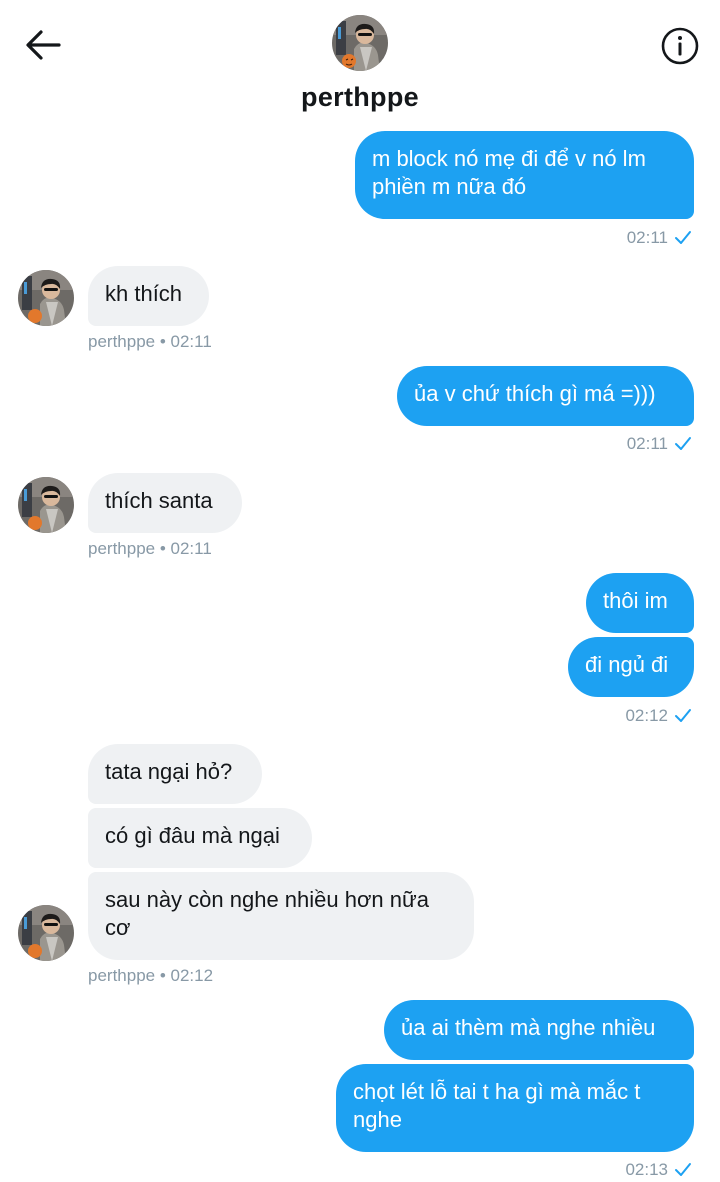 The height and width of the screenshot is (1182, 720). What do you see at coordinates (545, 396) in the screenshot?
I see `outgoing-message-bubble: ủa v chứ thích gì má =)))` at bounding box center [545, 396].